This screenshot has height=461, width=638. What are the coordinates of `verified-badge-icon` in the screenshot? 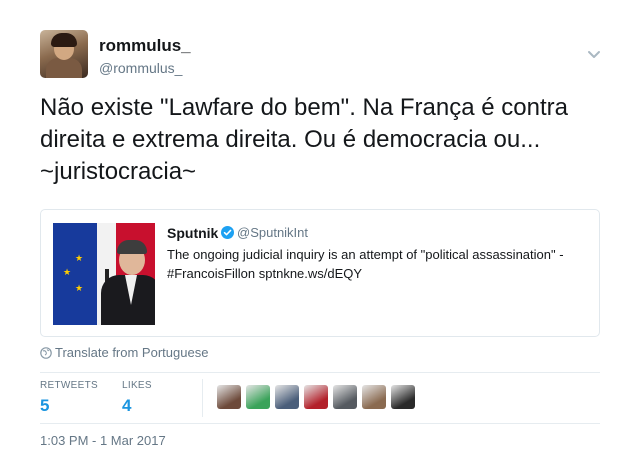 It's located at (227, 232).